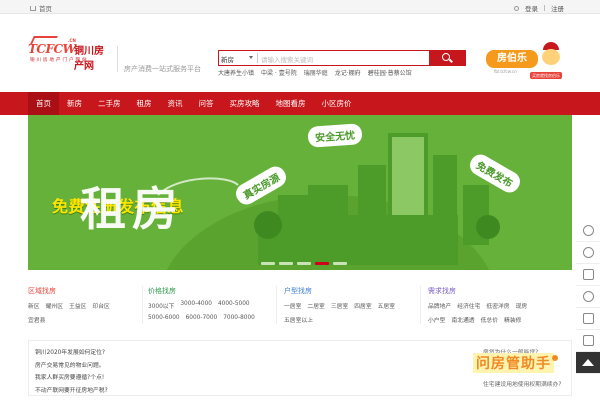 The height and width of the screenshot is (400, 600). I want to click on finder-link: 低密洋房, so click(497, 305).